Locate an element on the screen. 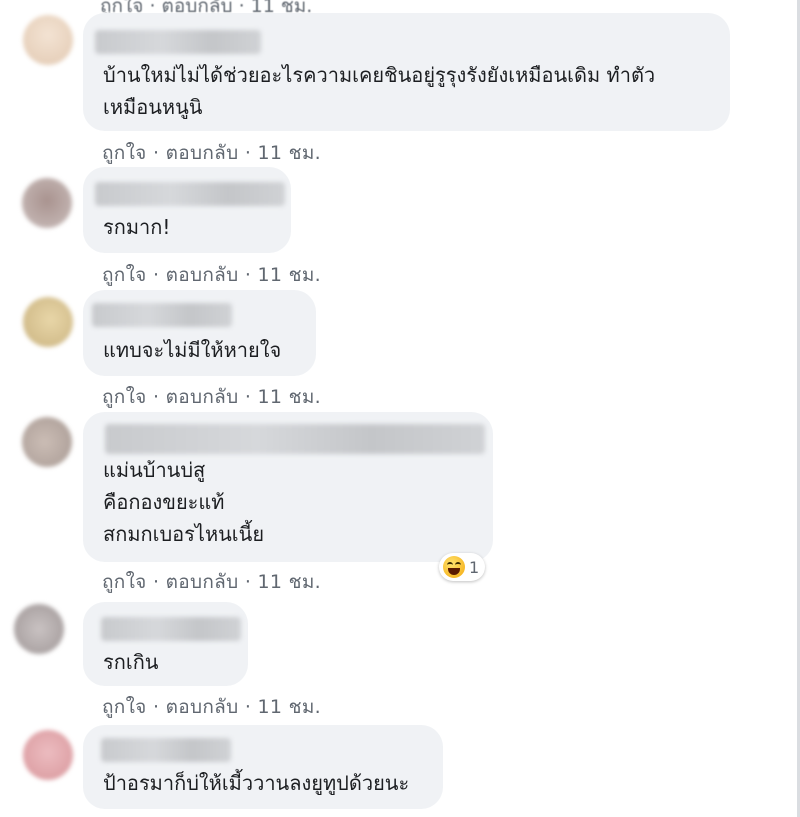  comment-bubble: แทบจะไม่มีให้หายใจ is located at coordinates (199, 333).